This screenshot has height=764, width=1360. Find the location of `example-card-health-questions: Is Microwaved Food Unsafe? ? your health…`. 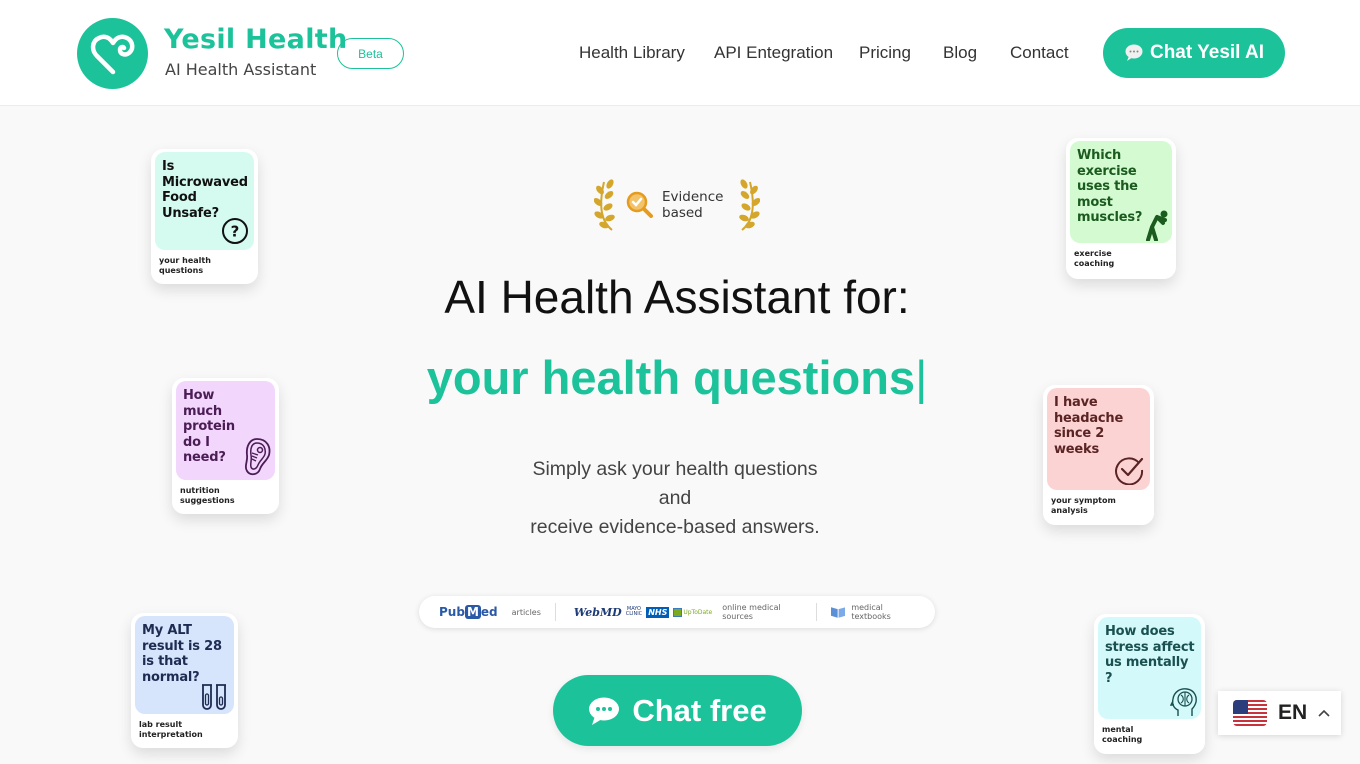

example-card-health-questions: Is Microwaved Food Unsafe? ? your health… is located at coordinates (204, 216).